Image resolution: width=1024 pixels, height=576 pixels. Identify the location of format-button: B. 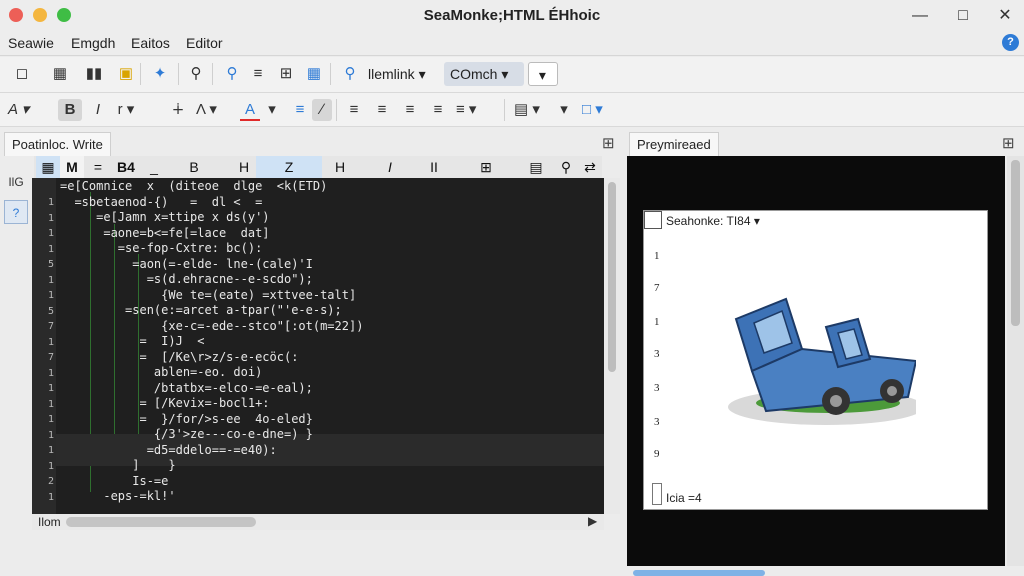
(194, 167).